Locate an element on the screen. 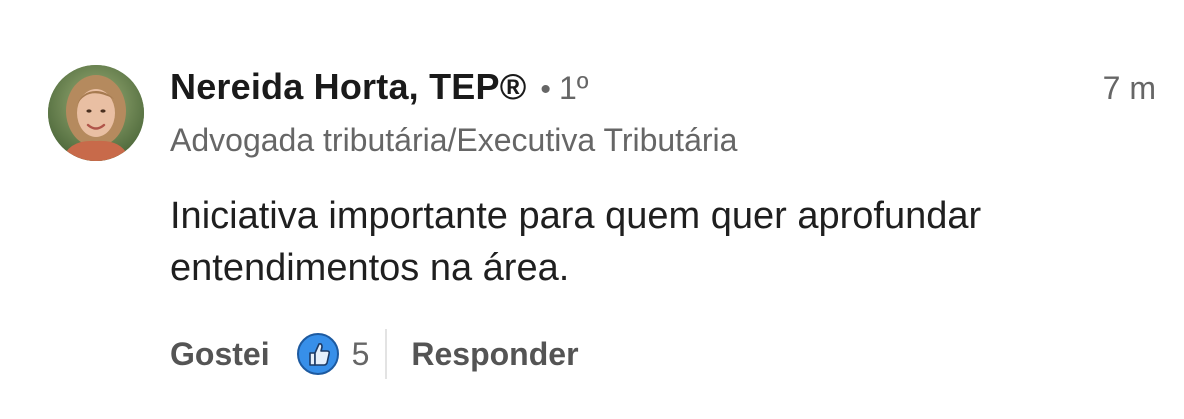 This screenshot has height=419, width=1184. author-line: Nereida Horta, TEP® • 1º is located at coordinates (379, 87).